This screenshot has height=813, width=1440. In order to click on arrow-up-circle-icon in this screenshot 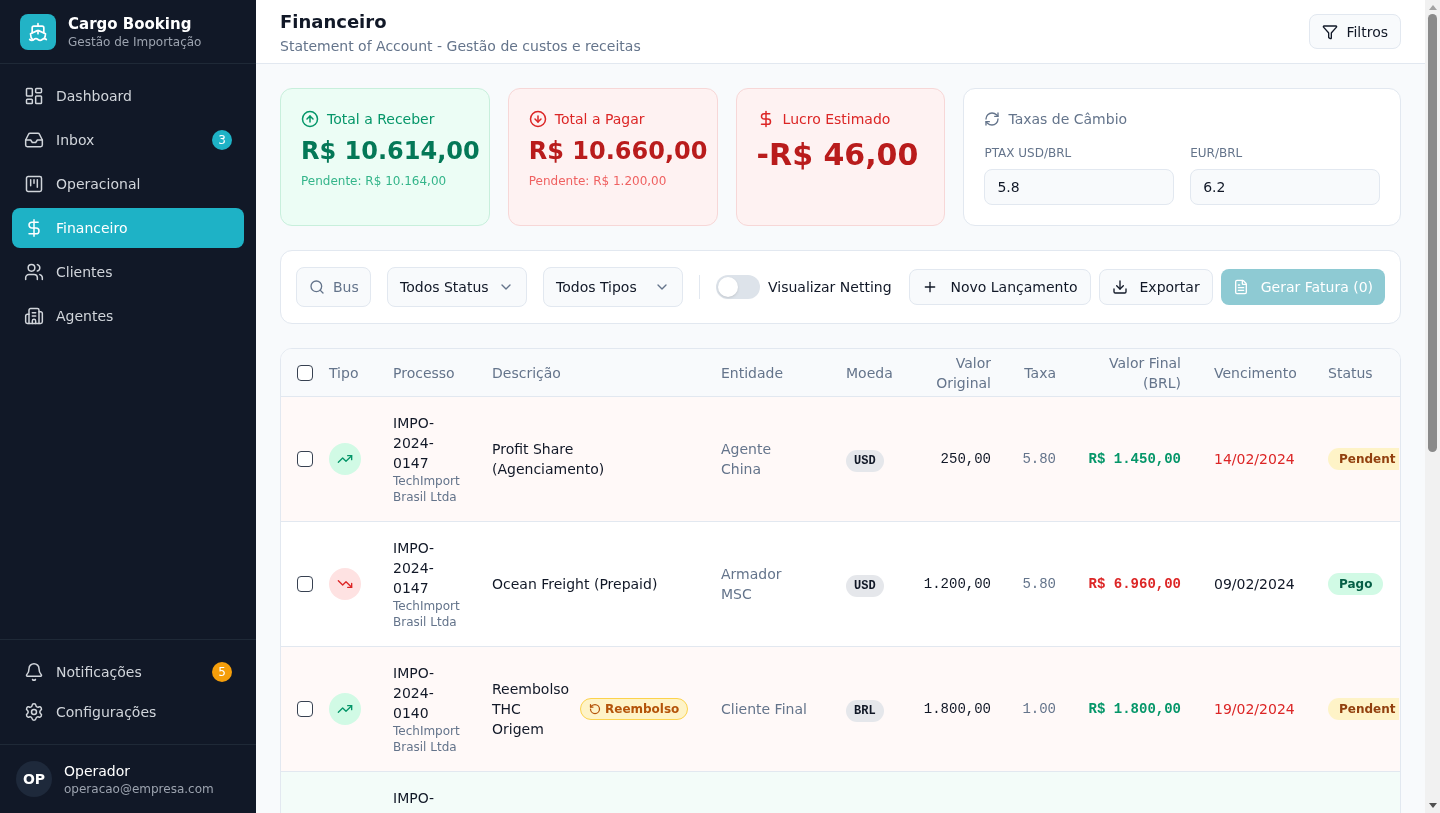, I will do `click(310, 119)`.